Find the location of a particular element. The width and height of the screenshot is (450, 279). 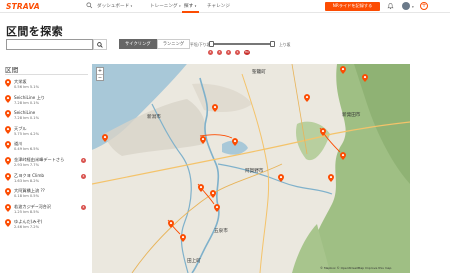

climb-category-row: 4 3 2 1 HC is located at coordinates (229, 52).